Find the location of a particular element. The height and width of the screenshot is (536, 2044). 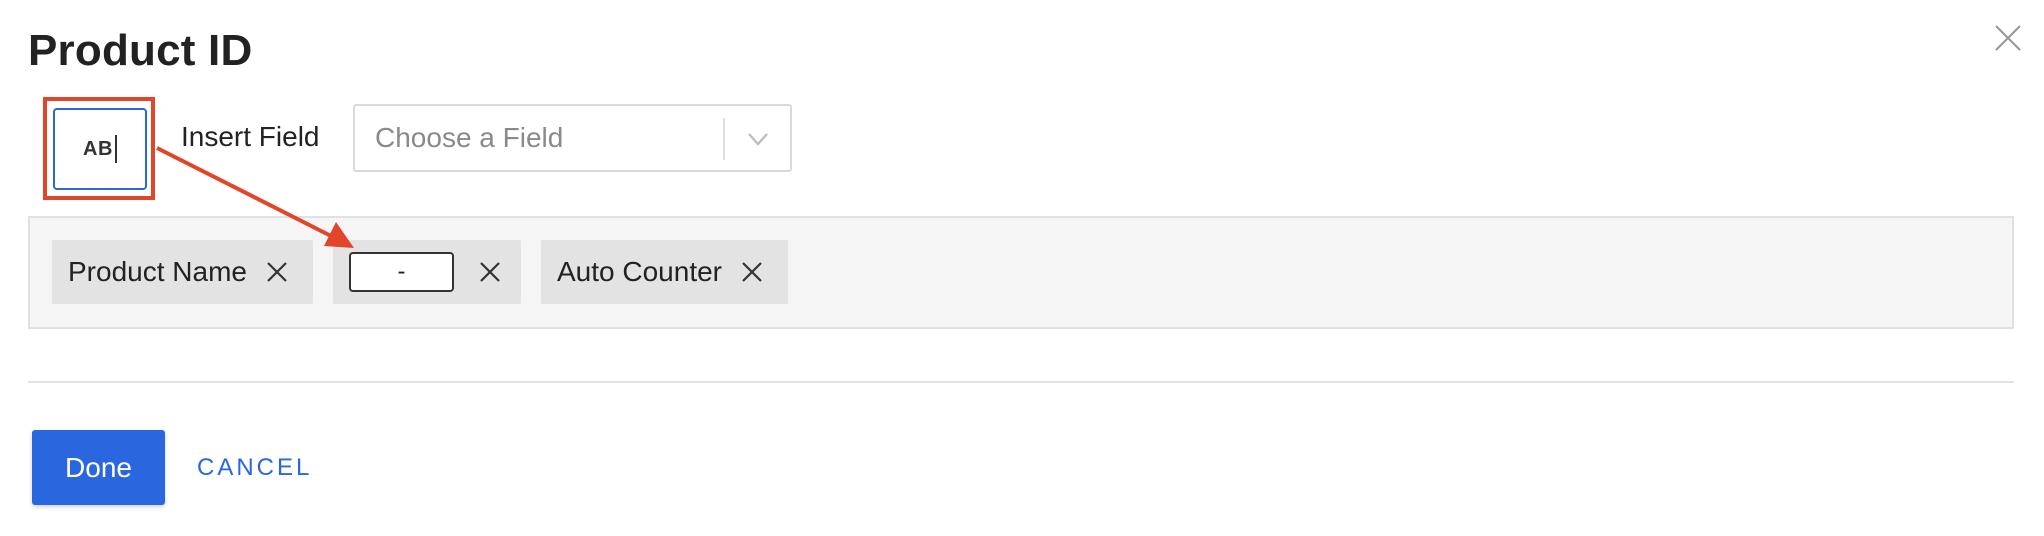

token-label: Auto Counter is located at coordinates (639, 271).